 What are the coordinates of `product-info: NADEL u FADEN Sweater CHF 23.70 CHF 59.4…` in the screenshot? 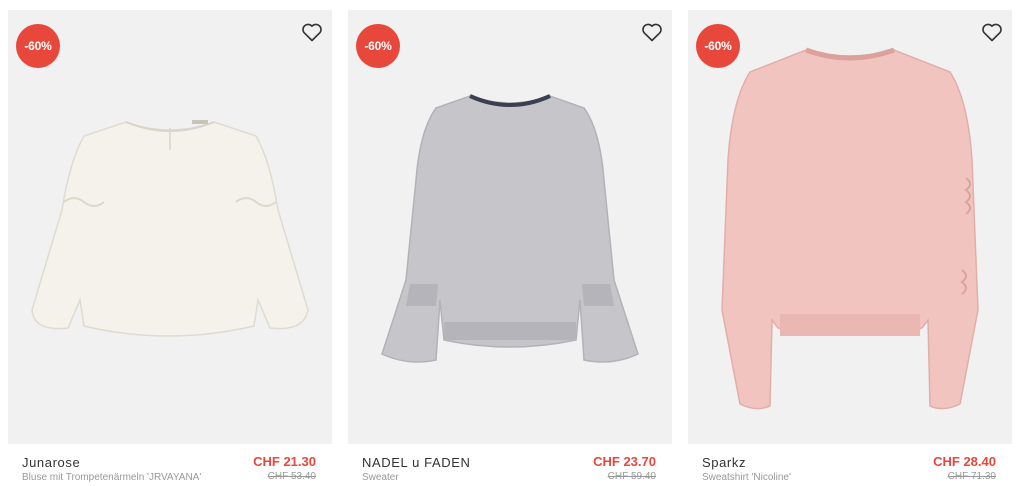 It's located at (510, 470).